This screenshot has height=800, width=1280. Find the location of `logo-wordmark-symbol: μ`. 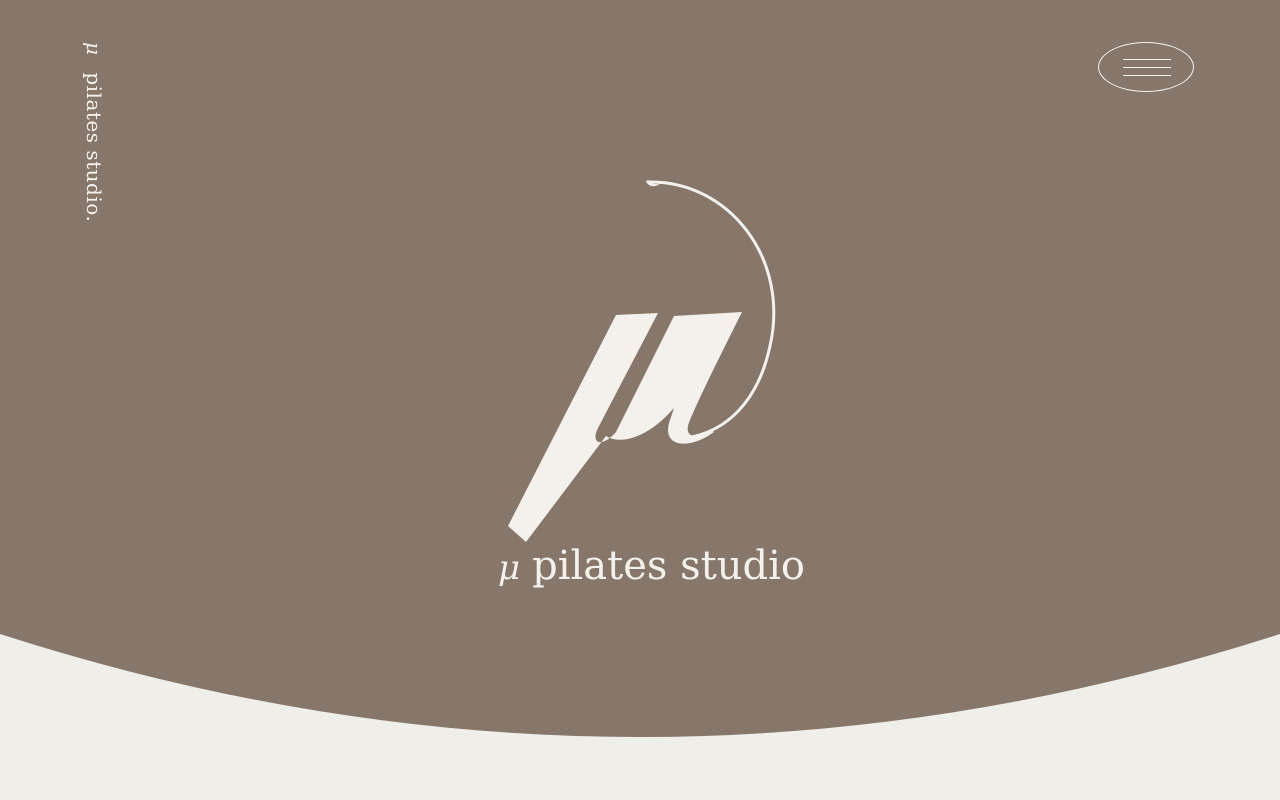

logo-wordmark-symbol: μ is located at coordinates (509, 568).